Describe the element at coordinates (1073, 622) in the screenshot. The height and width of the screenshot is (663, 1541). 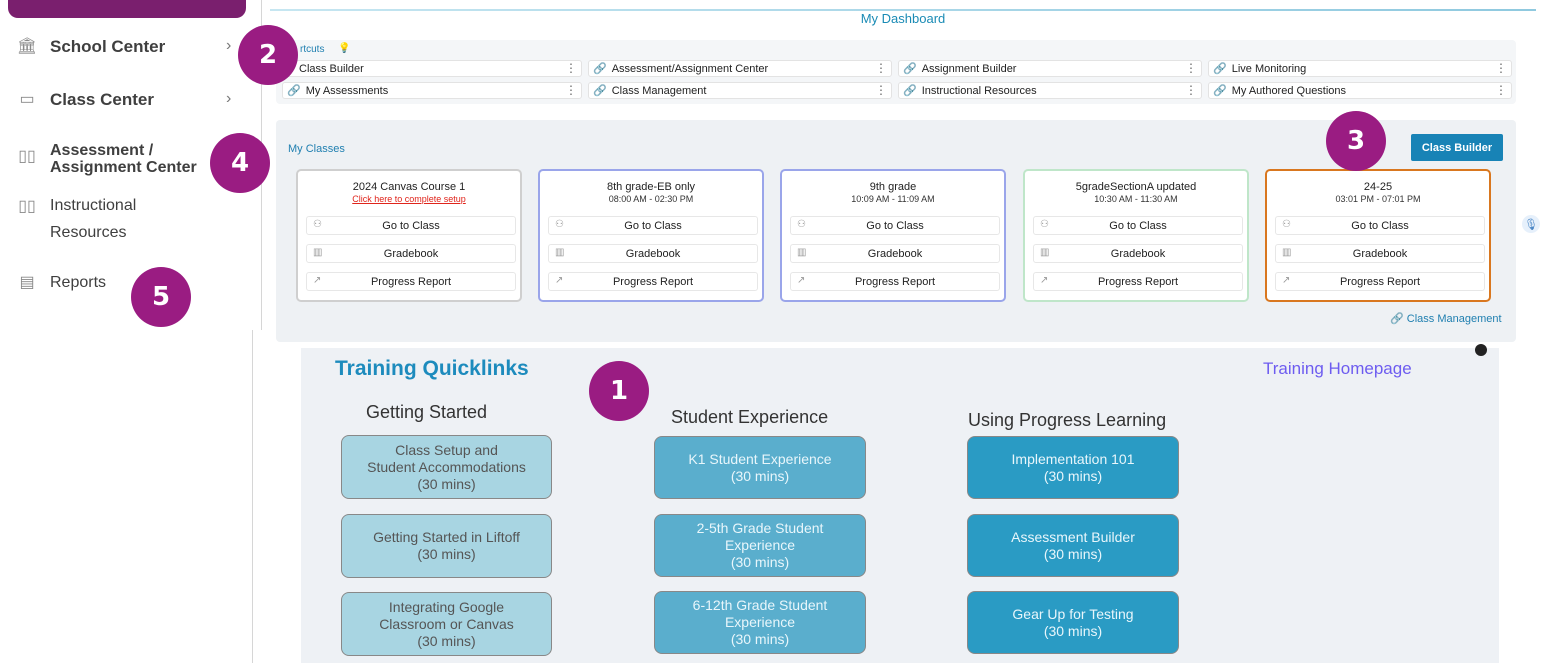
I see `training-button-gear-up: Gear Up for Testing (30 mins)` at that location.